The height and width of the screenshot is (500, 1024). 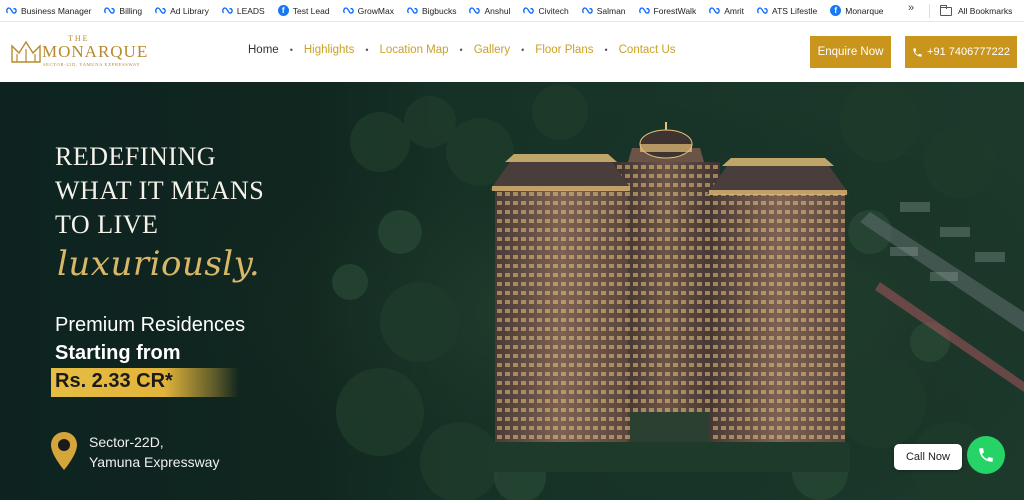 What do you see at coordinates (492, 50) in the screenshot?
I see `nav-gallery: Gallery` at bounding box center [492, 50].